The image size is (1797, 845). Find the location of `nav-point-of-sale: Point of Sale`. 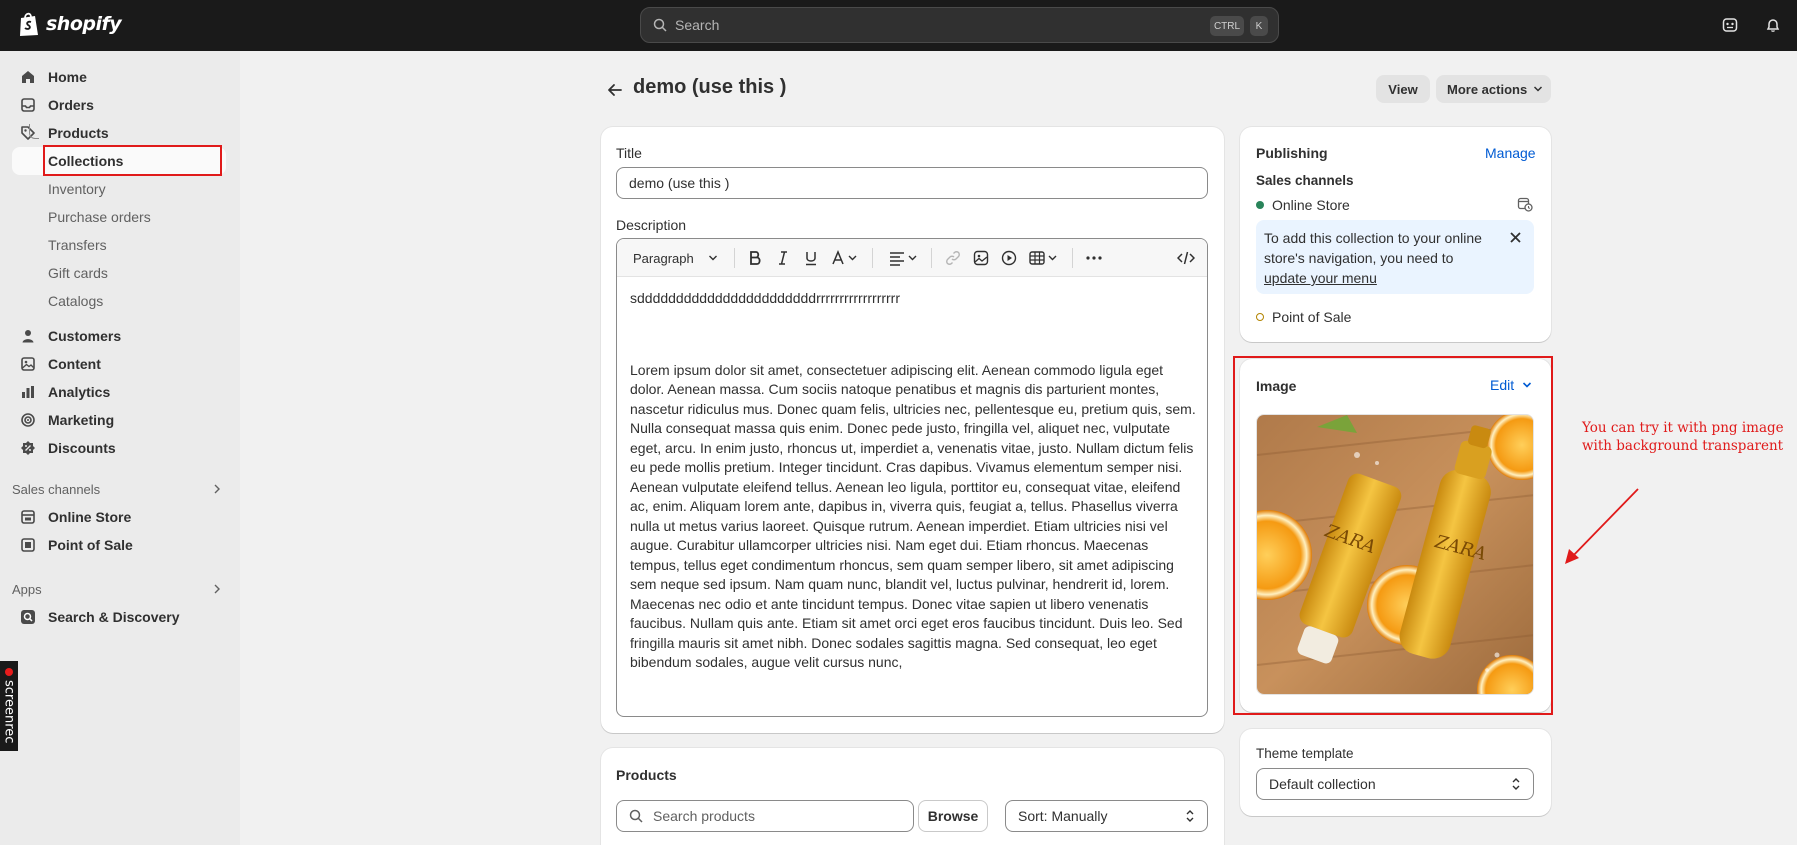

nav-point-of-sale: Point of Sale is located at coordinates (119, 545).